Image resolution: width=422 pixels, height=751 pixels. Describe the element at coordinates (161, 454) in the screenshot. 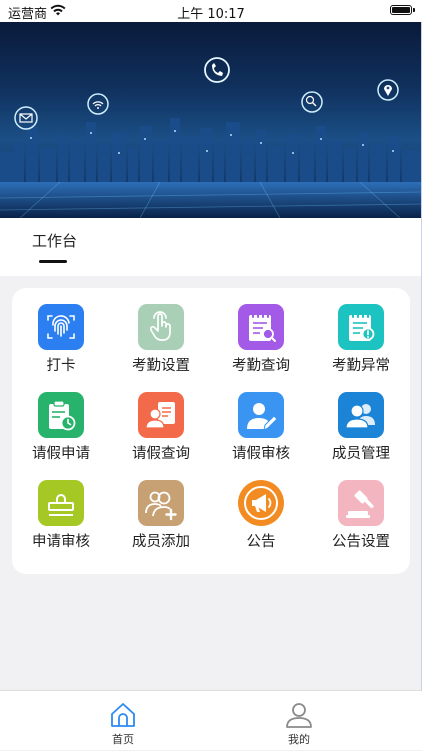

I see `tile-label: 请假查询` at that location.